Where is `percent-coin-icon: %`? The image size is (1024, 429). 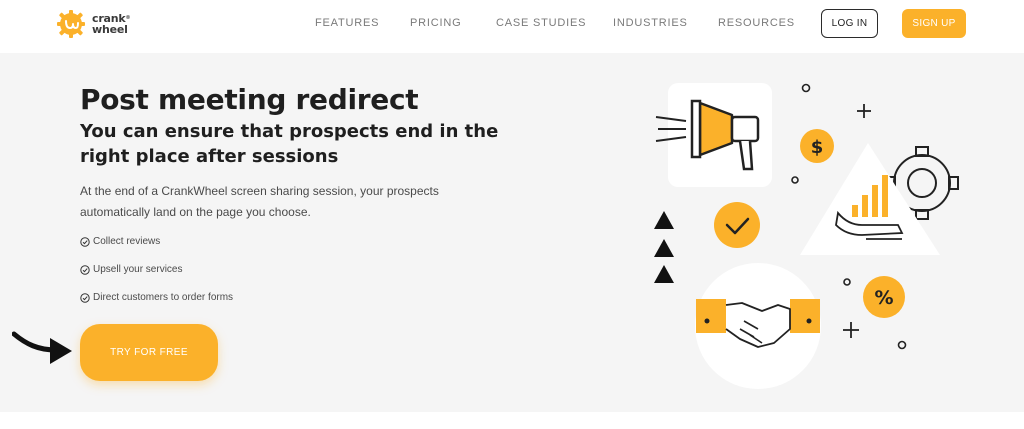
percent-coin-icon: % is located at coordinates (884, 297).